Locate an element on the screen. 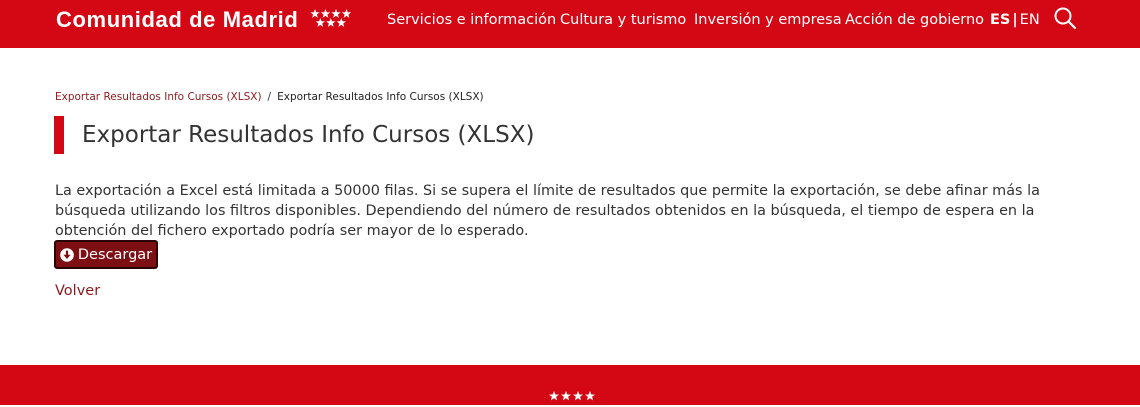  download-button-label: Descargar is located at coordinates (115, 254).